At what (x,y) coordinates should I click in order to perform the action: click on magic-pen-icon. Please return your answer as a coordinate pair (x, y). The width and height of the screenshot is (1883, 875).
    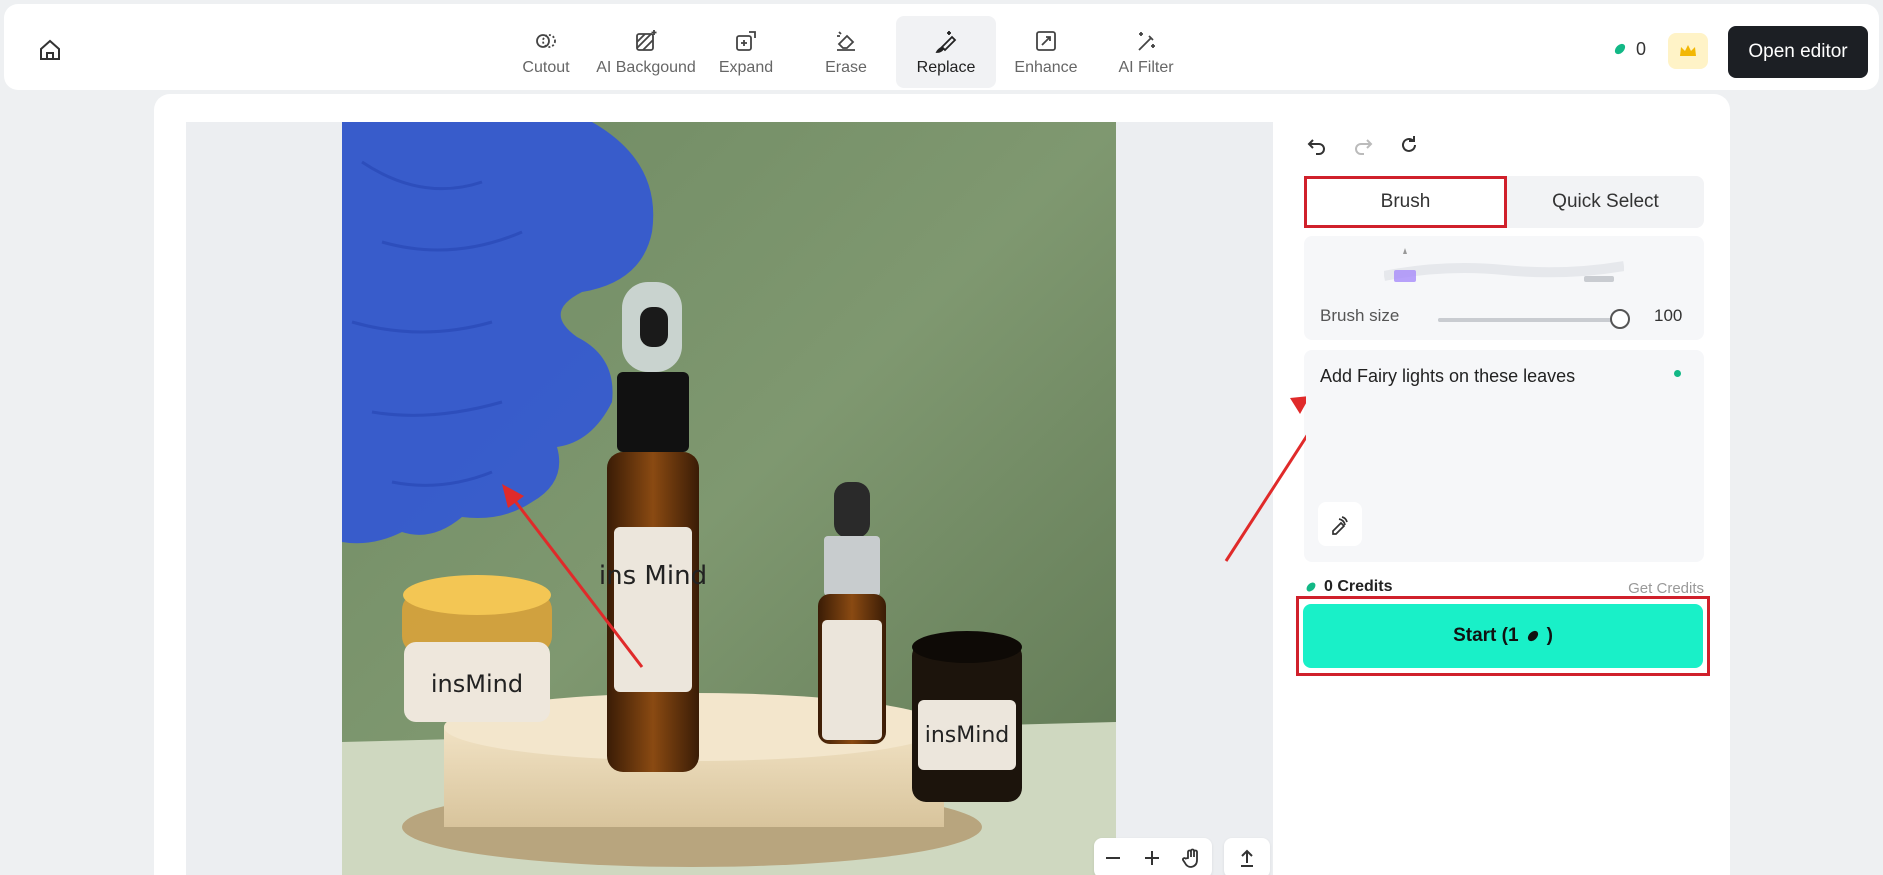
    Looking at the image, I should click on (1340, 525).